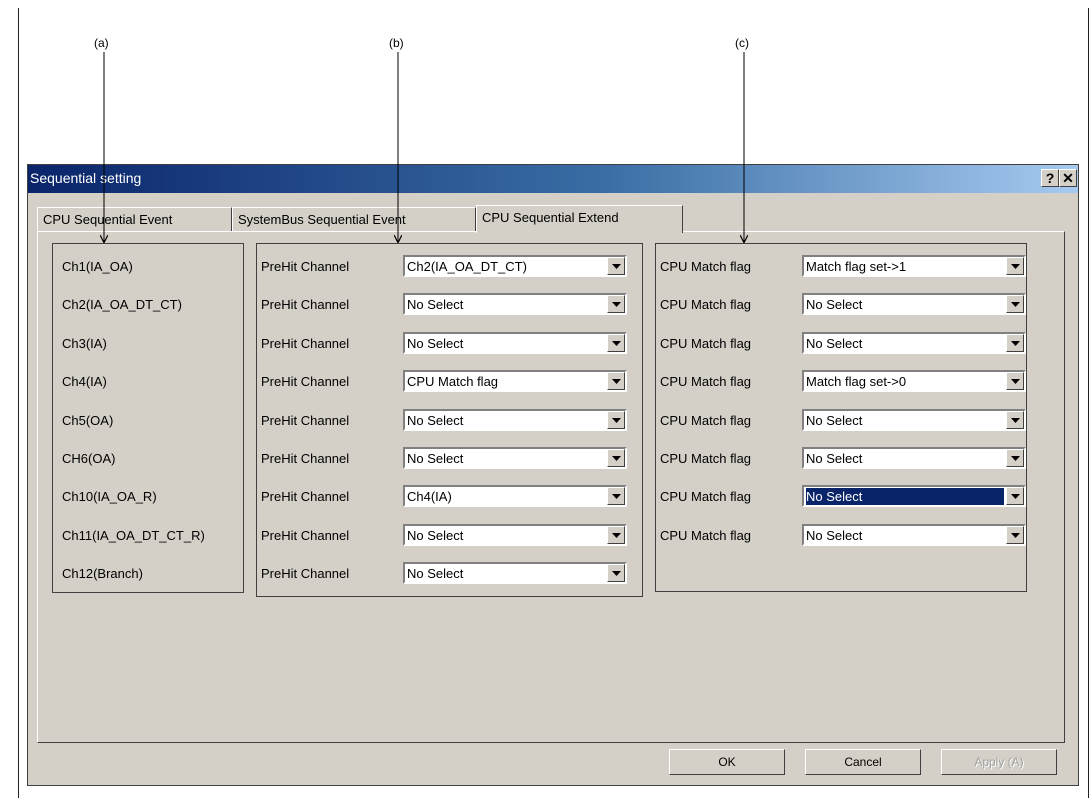  Describe the element at coordinates (863, 762) in the screenshot. I see `cancel-button: Cancel` at that location.